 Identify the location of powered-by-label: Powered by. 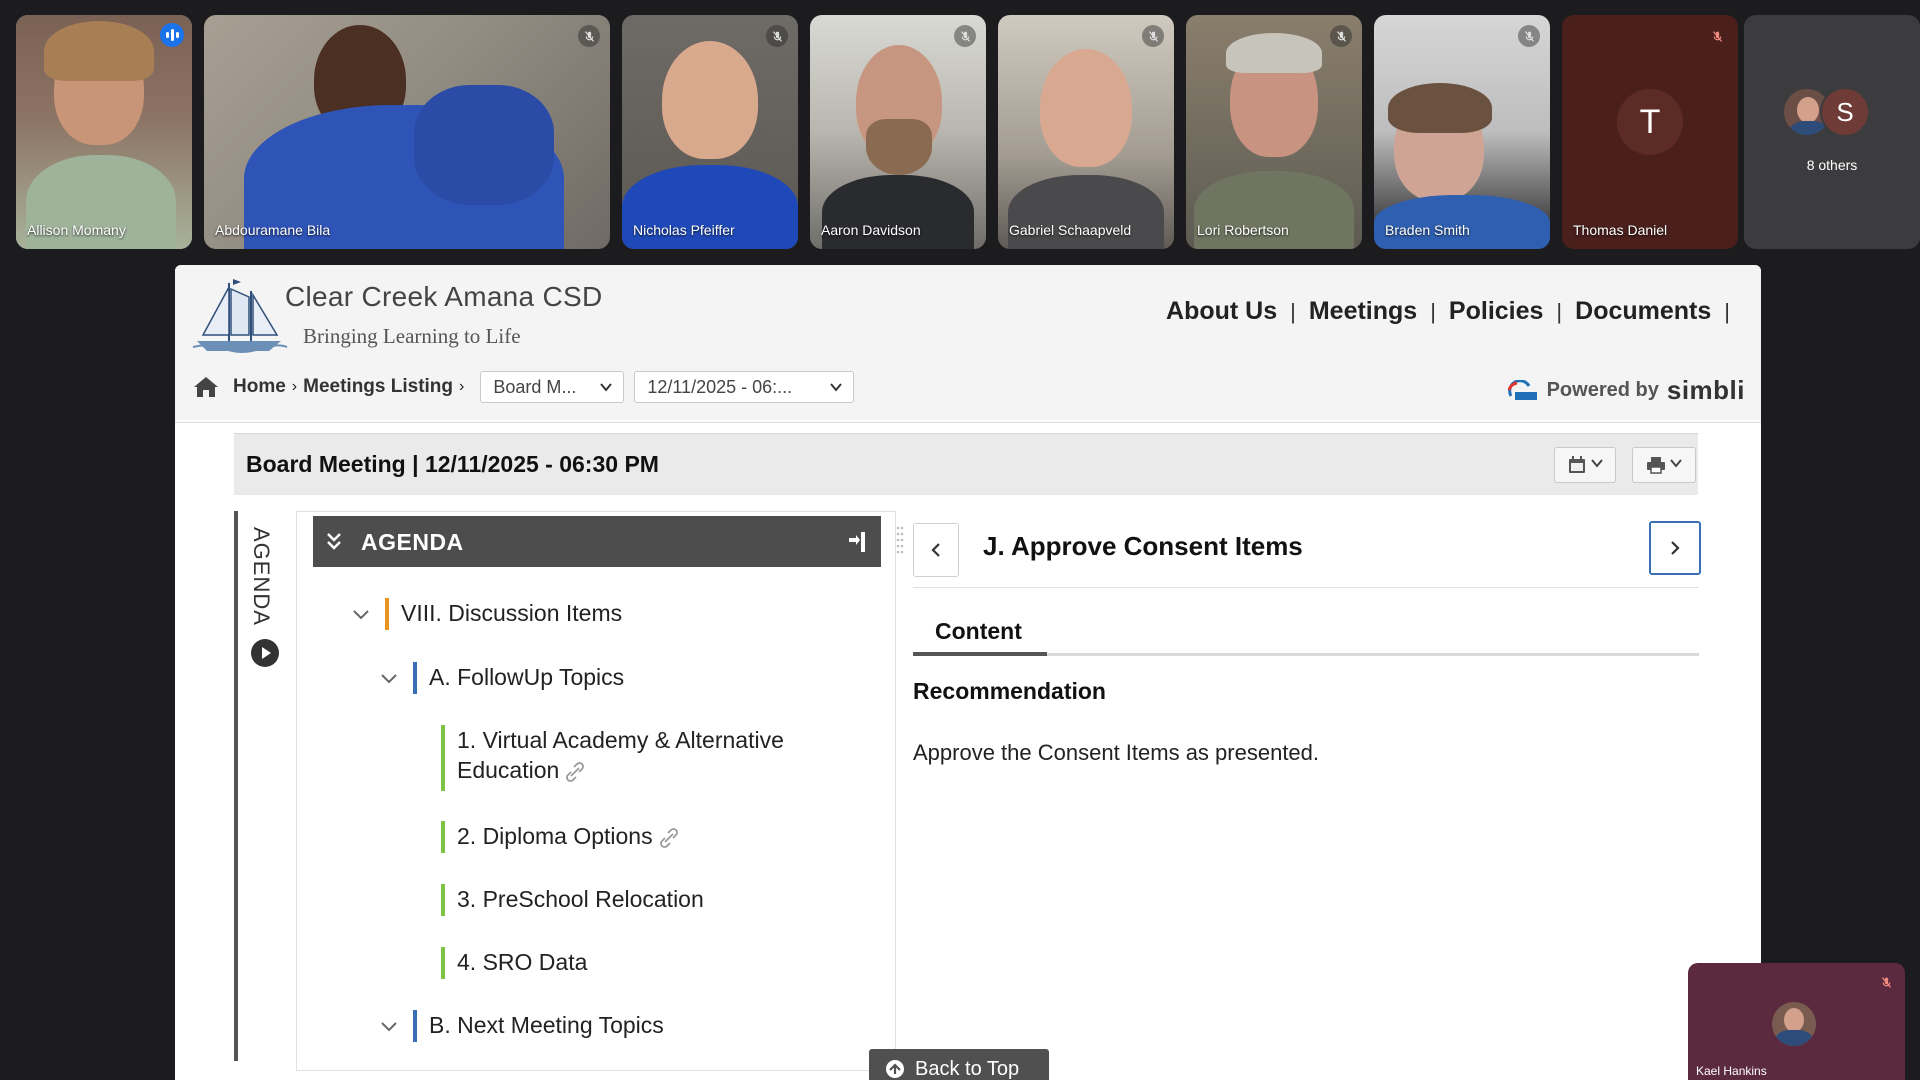
(1602, 390).